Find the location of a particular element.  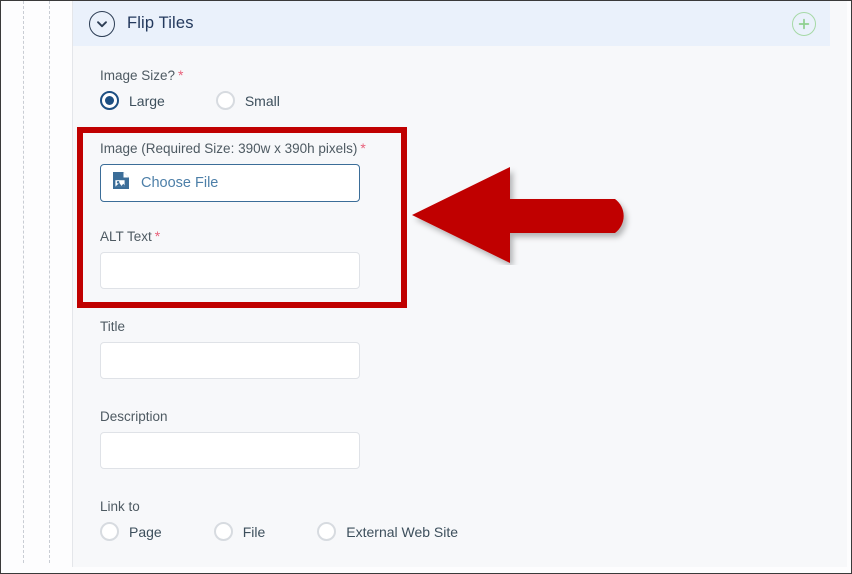

page-title: Flip Tiles is located at coordinates (160, 23).